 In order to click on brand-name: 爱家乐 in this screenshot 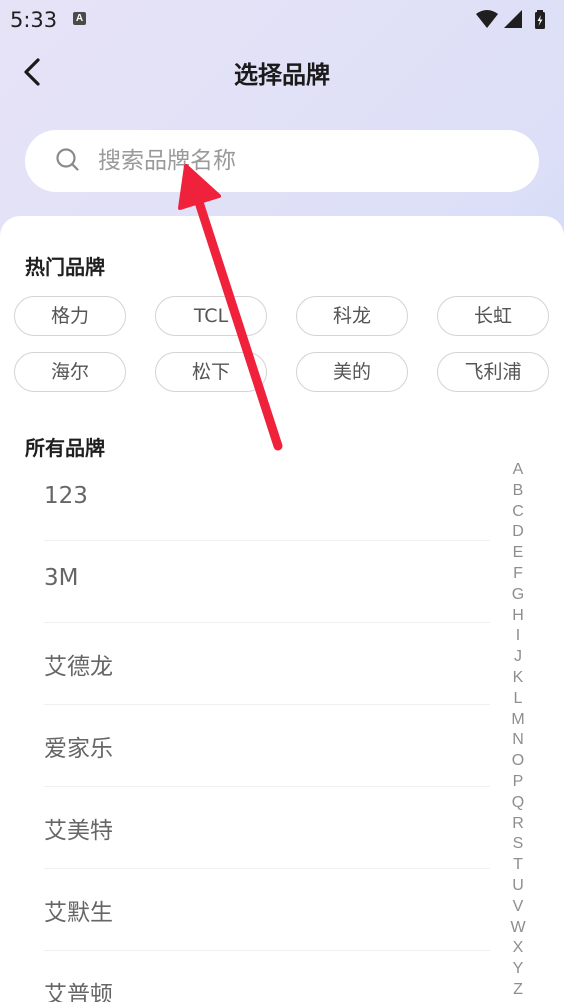, I will do `click(78, 749)`.